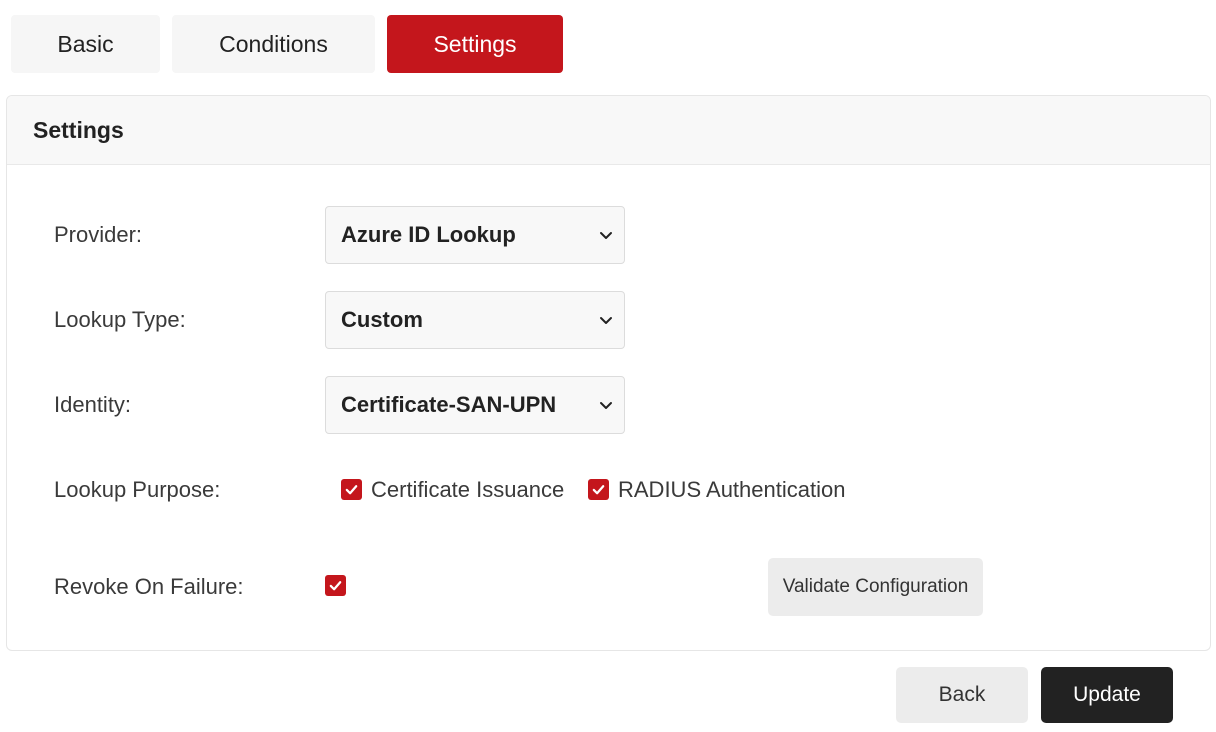 This screenshot has width=1216, height=732. I want to click on back-button: Back, so click(962, 695).